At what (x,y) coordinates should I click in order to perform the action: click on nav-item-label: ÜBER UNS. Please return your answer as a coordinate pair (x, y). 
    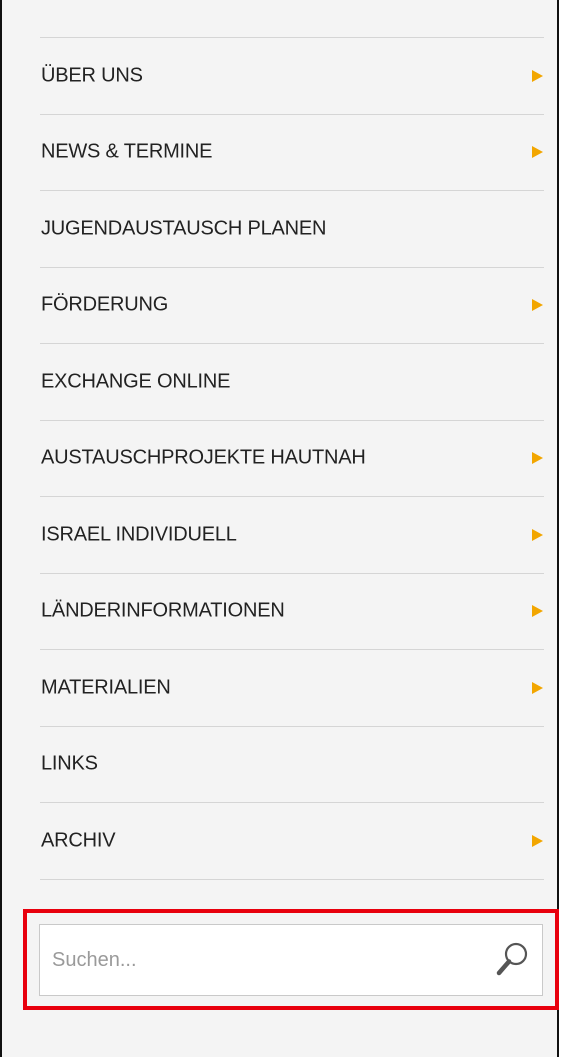
    Looking at the image, I should click on (92, 75).